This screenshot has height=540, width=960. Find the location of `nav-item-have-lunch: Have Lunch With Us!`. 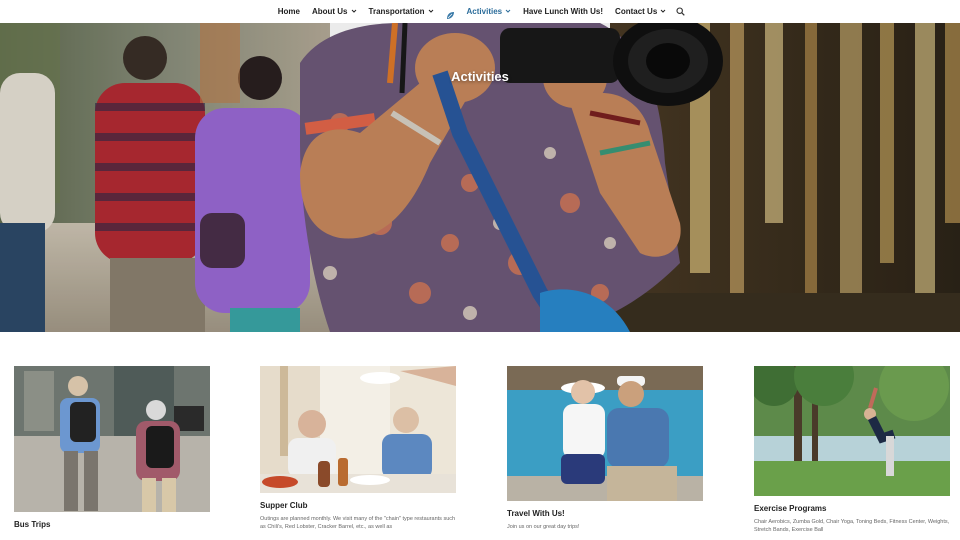

nav-item-have-lunch: Have Lunch With Us! is located at coordinates (563, 11).